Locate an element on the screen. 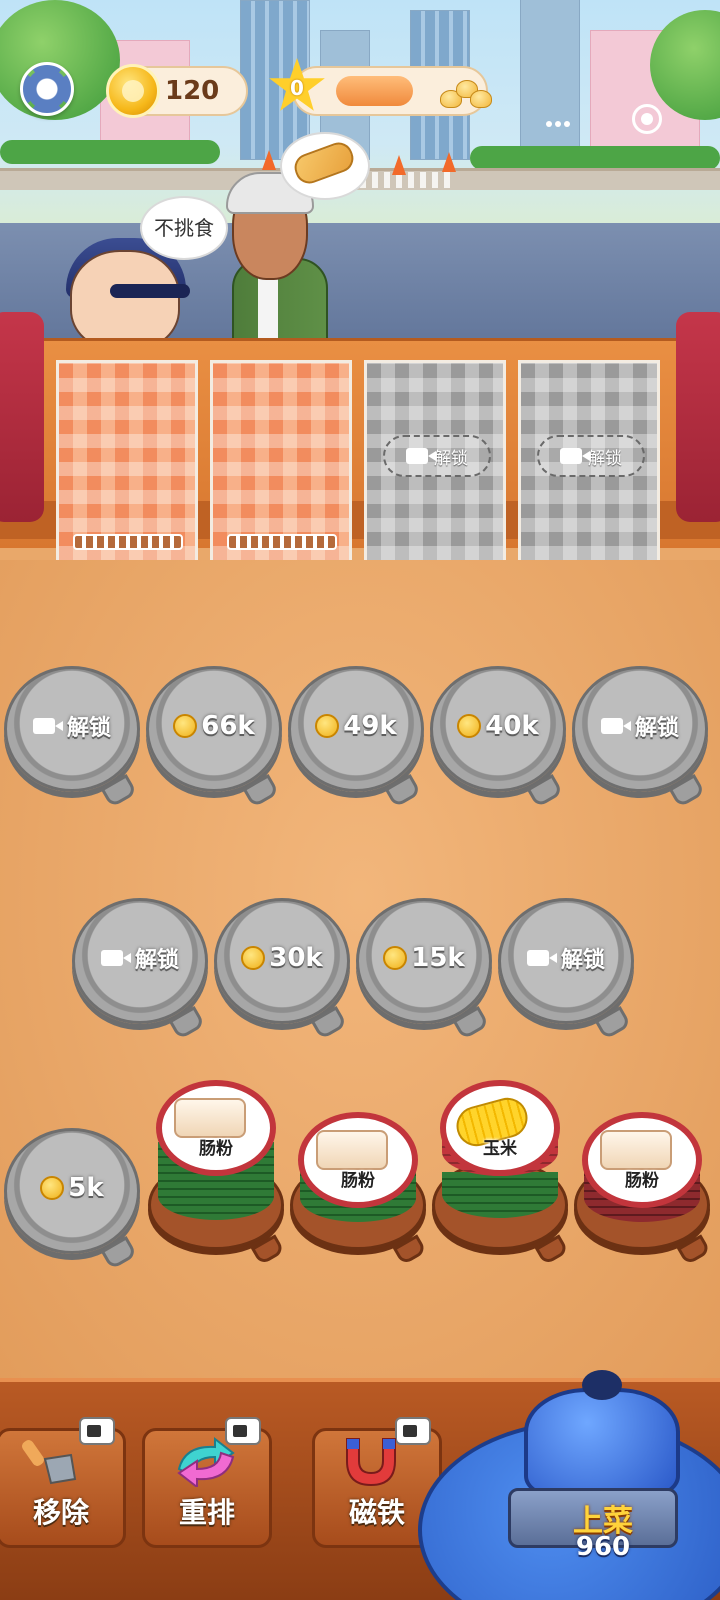  locked-plate-coin: 66k is located at coordinates (216, 737).